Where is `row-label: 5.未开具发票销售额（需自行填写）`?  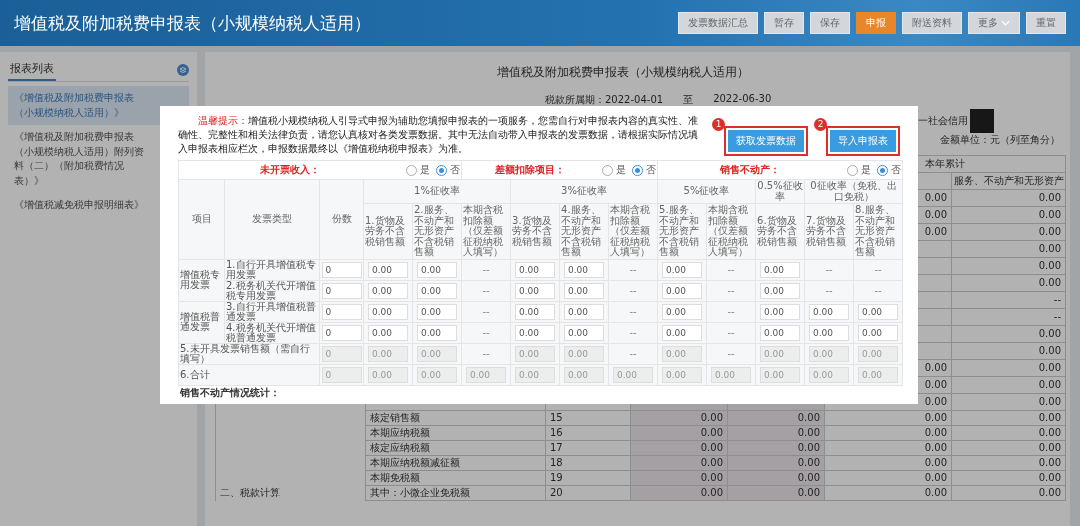 row-label: 5.未开具发票销售额（需自行填写） is located at coordinates (249, 353).